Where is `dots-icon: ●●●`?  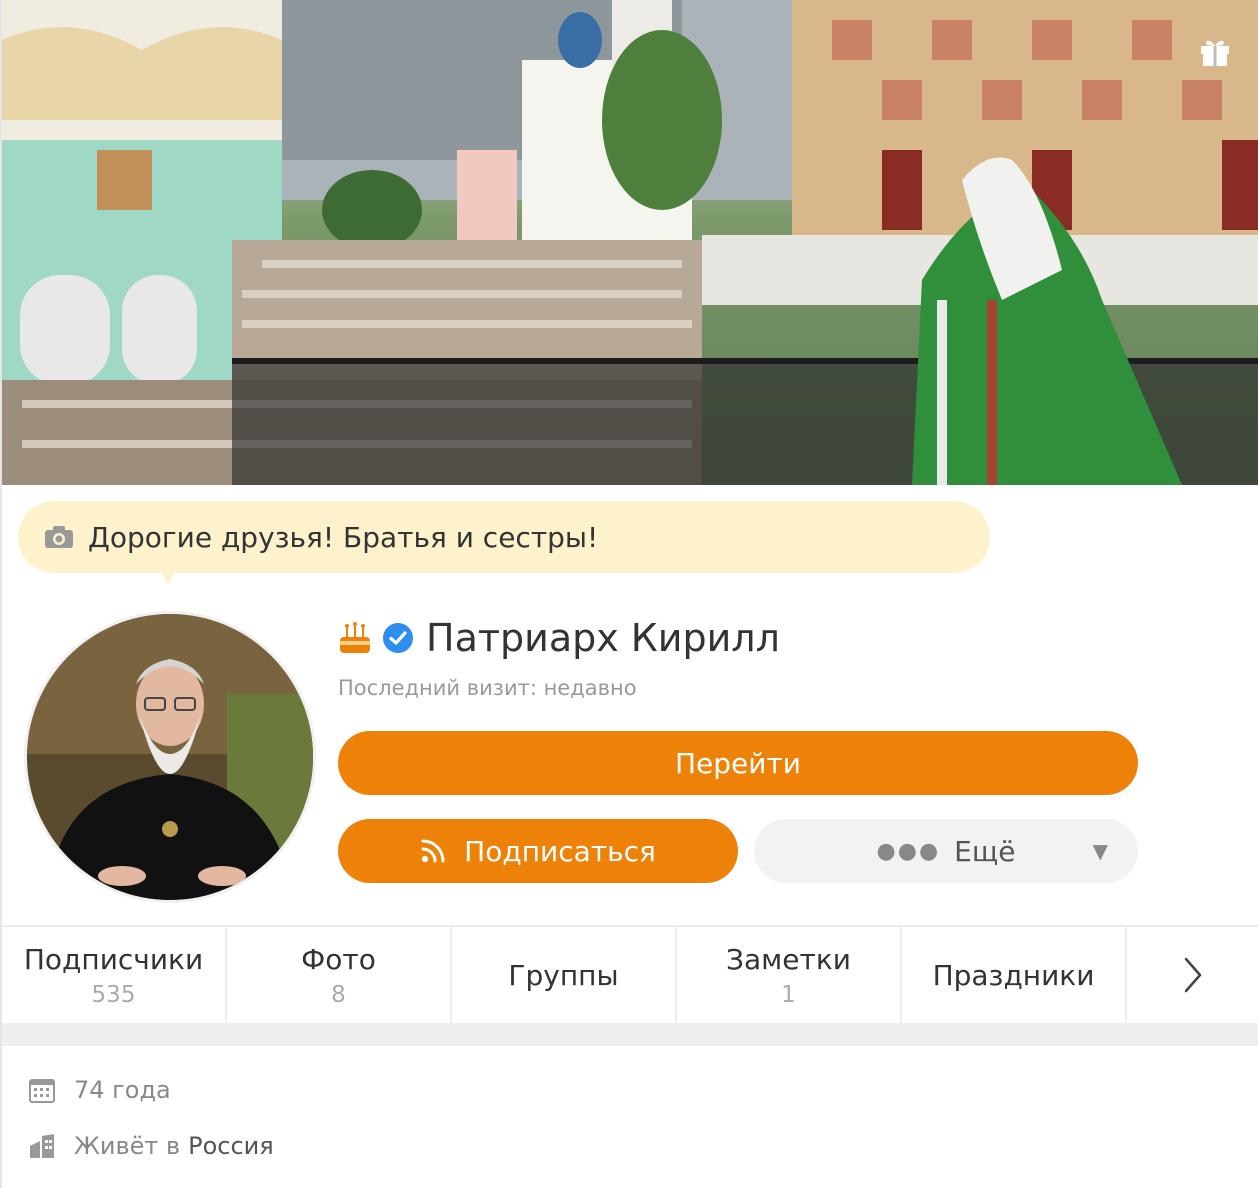 dots-icon: ●●● is located at coordinates (908, 851).